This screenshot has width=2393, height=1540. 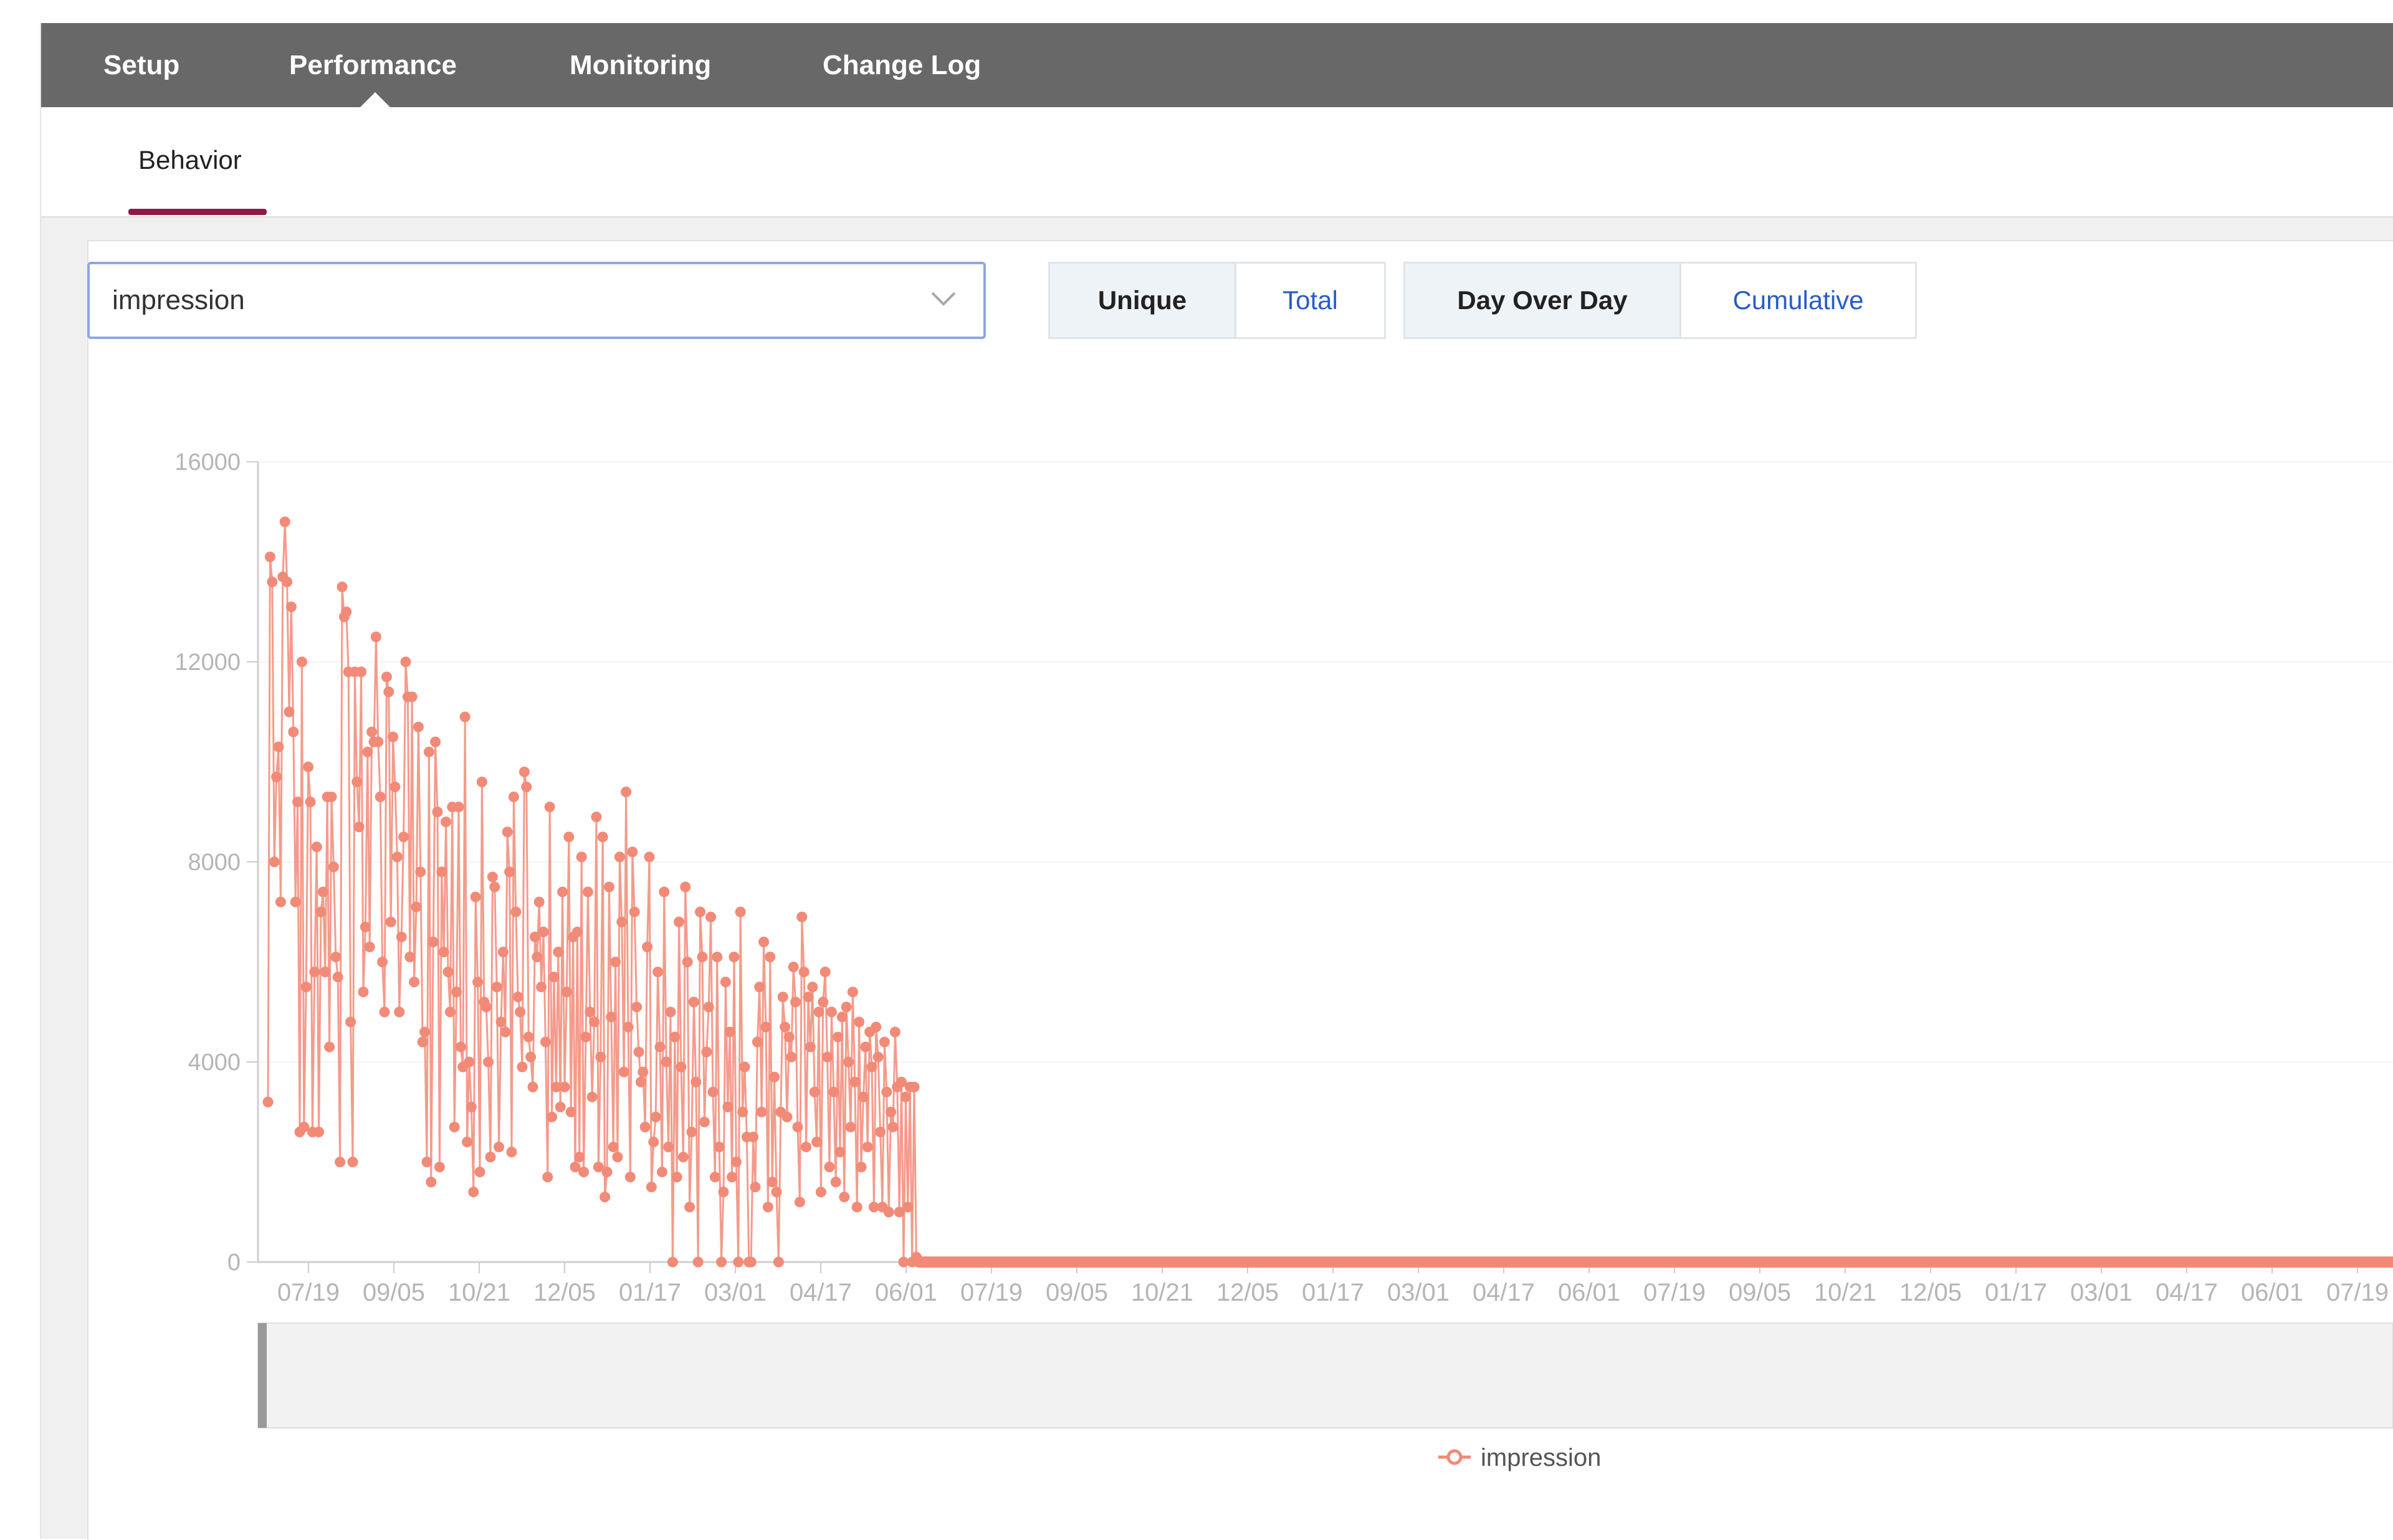 What do you see at coordinates (215, 1063) in the screenshot?
I see `y-tick-label: 4000` at bounding box center [215, 1063].